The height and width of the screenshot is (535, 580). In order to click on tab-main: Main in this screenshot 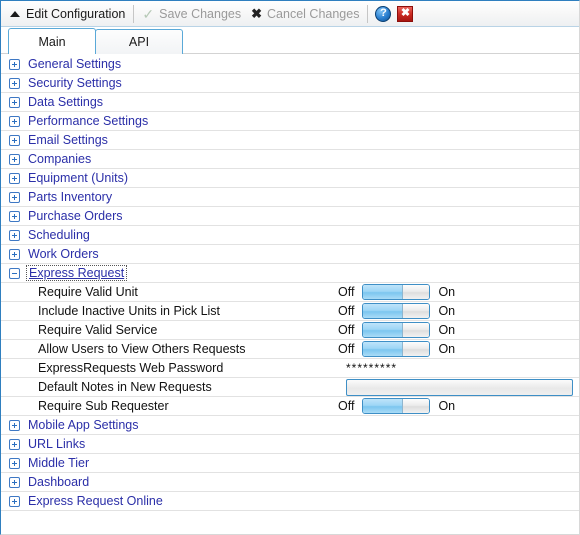, I will do `click(52, 41)`.